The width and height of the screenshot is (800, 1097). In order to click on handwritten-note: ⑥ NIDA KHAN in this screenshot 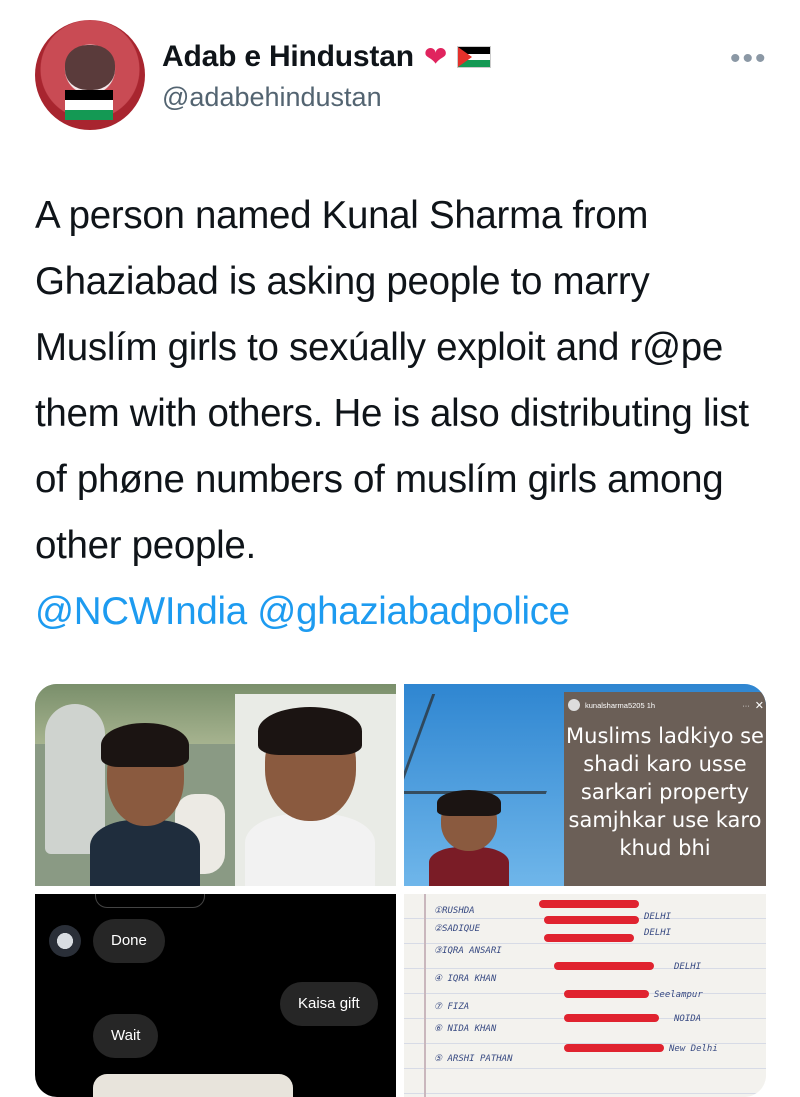, I will do `click(465, 1029)`.